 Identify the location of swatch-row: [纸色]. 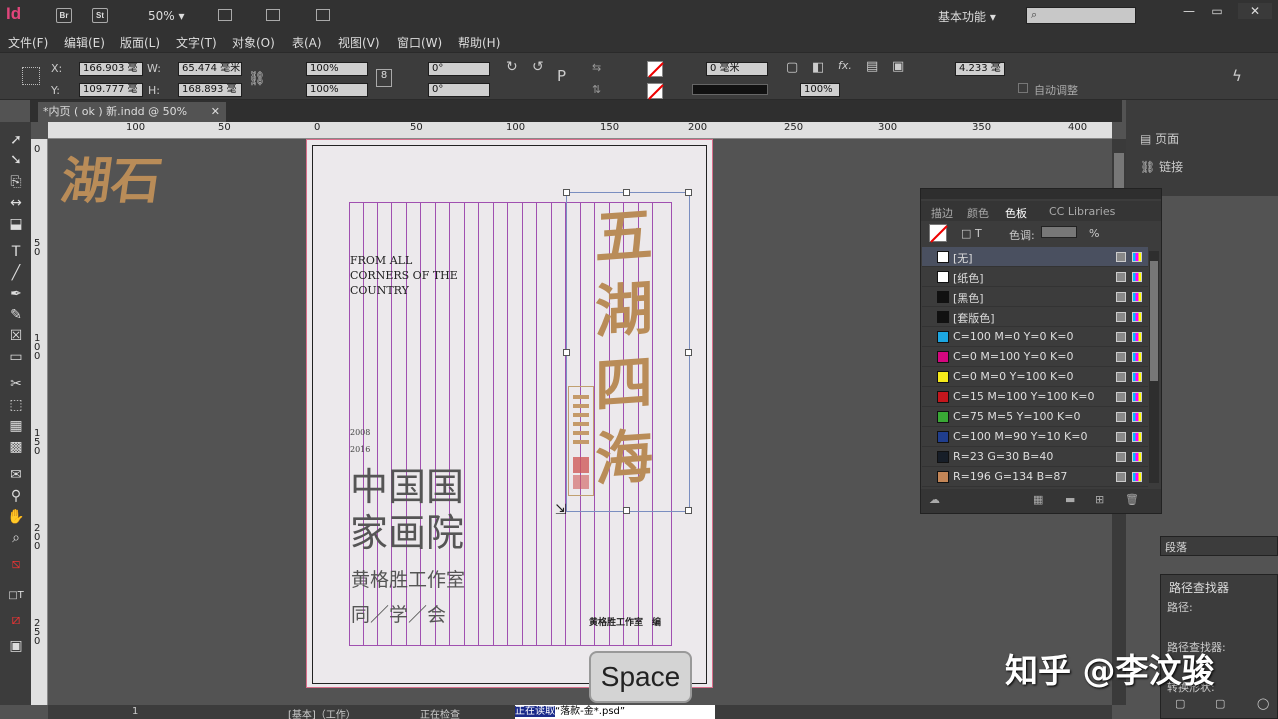
(1035, 277).